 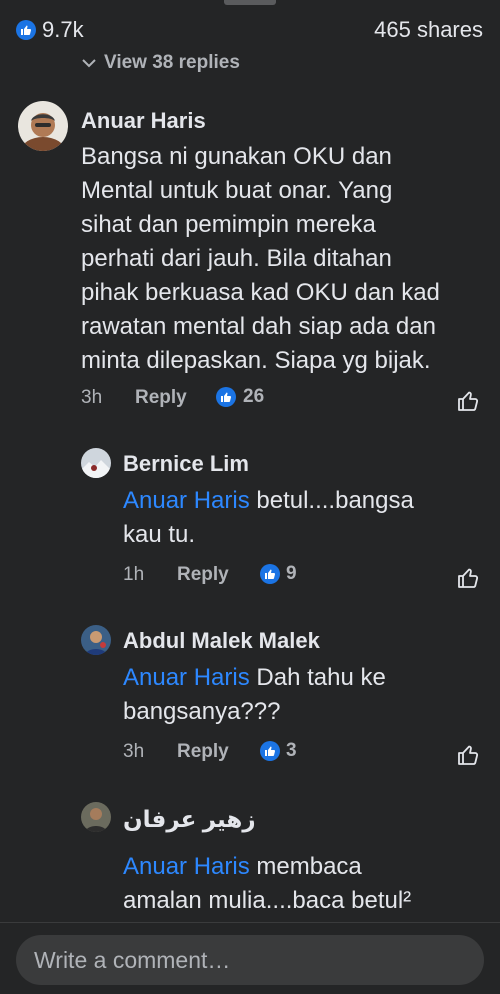 I want to click on comment-reaction-count: 26, so click(x=253, y=397).